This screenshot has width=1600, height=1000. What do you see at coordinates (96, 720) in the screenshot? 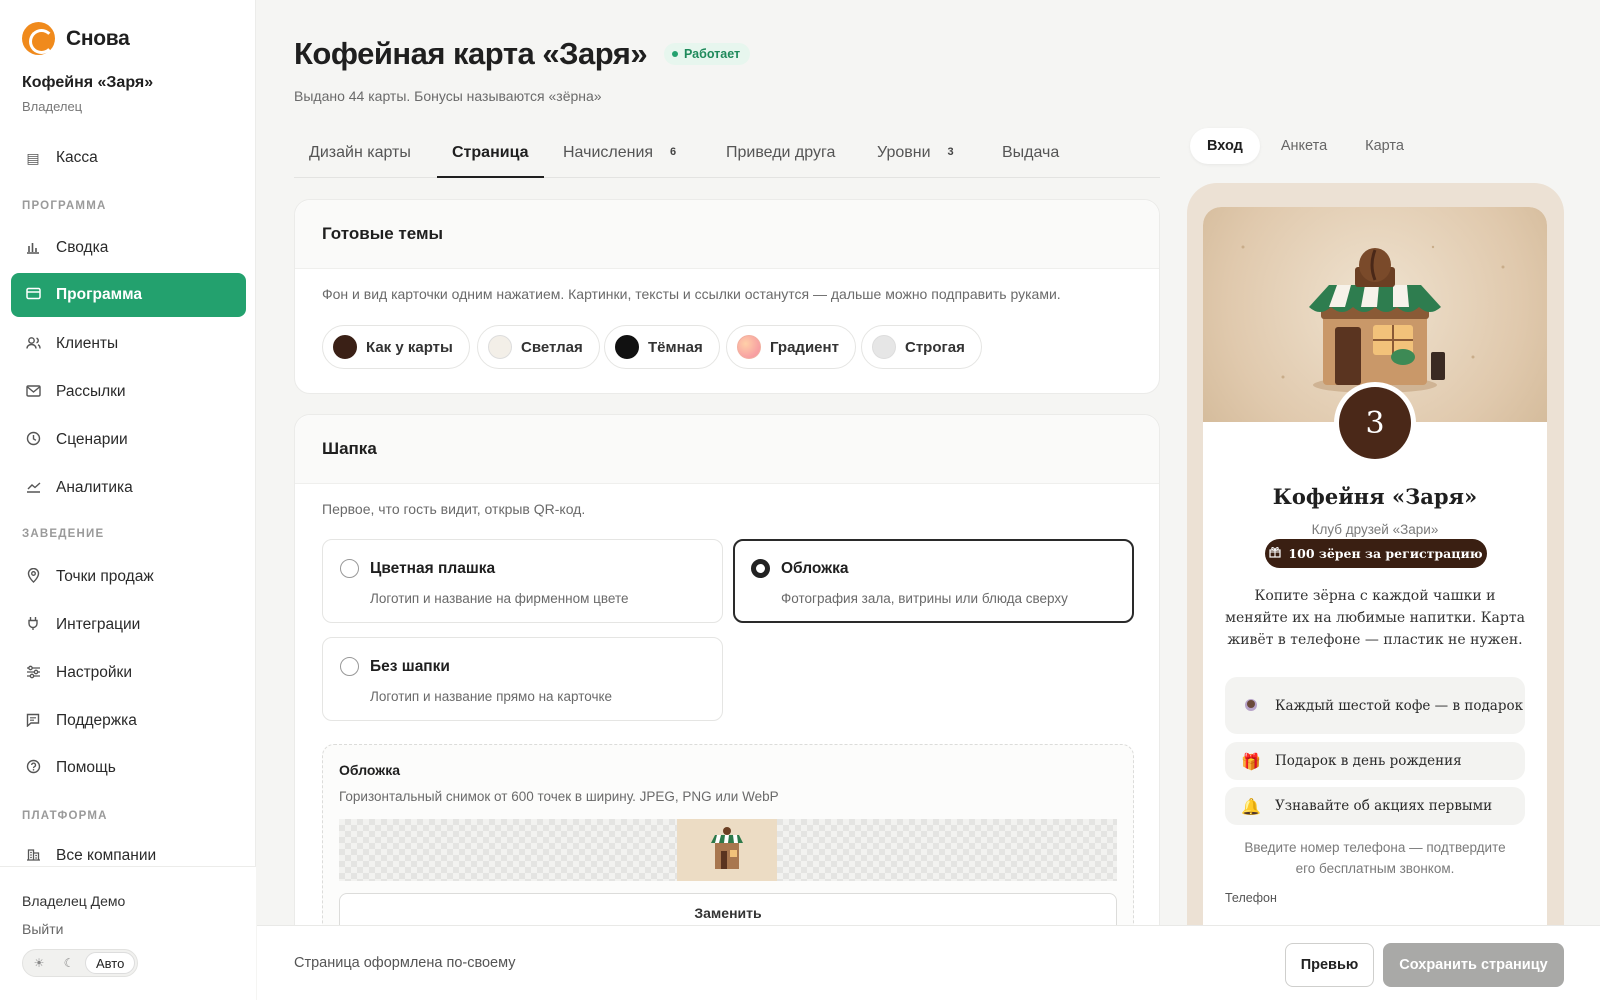
I see `sidebar-item-label: Поддержка` at bounding box center [96, 720].